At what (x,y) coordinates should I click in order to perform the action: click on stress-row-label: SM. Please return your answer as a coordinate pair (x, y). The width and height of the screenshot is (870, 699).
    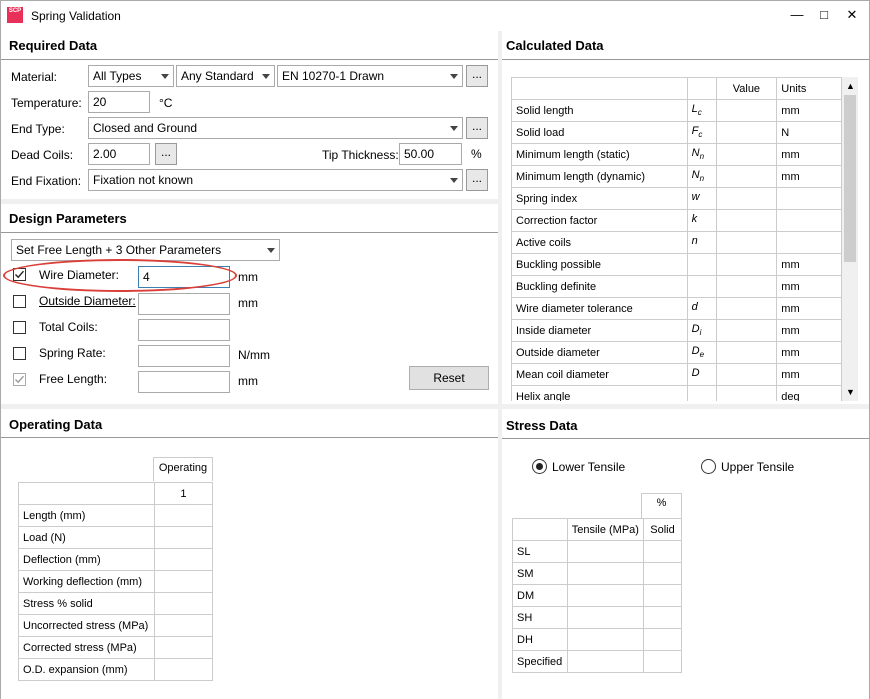
    Looking at the image, I should click on (540, 573).